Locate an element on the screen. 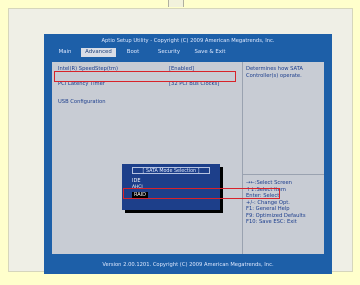 This screenshot has height=285, width=360. popup-option-ide: IDE is located at coordinates (136, 181).